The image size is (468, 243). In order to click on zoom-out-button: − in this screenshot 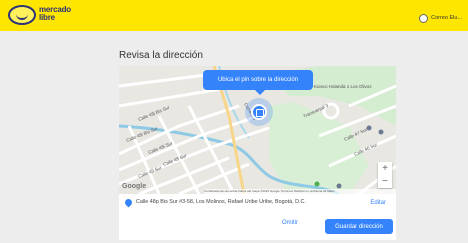, I will do `click(385, 181)`.